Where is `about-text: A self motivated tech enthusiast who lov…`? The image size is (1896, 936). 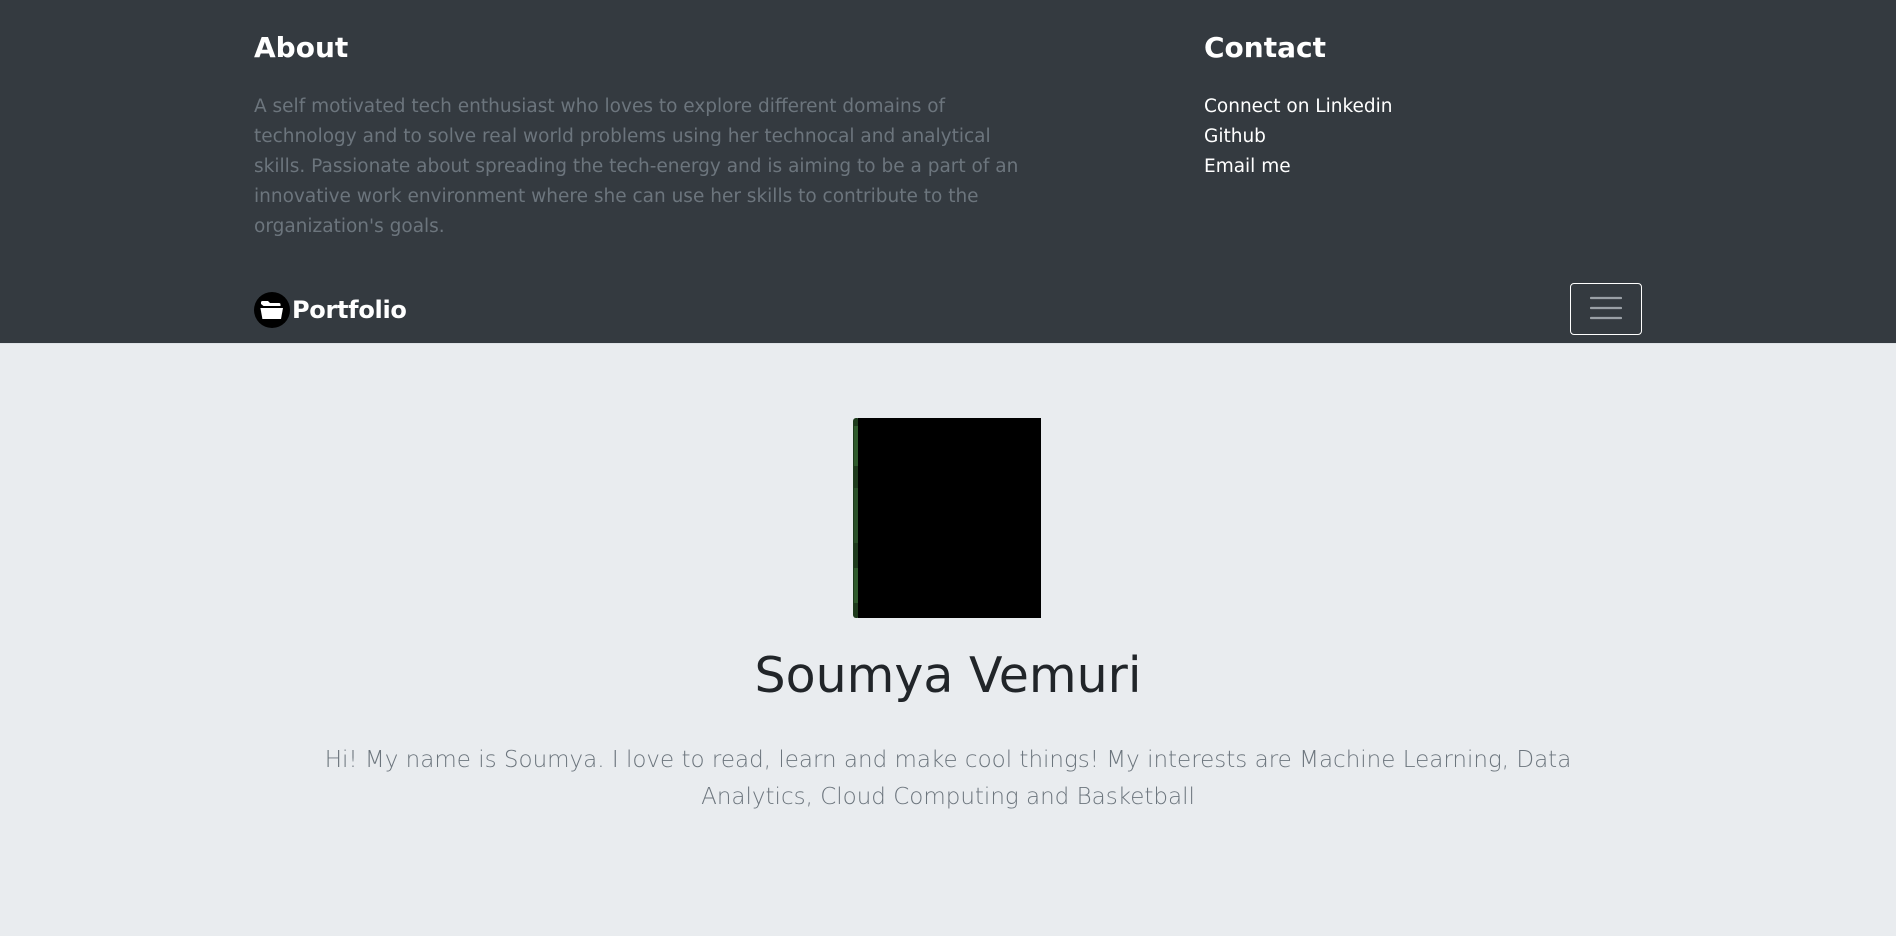
about-text: A self motivated tech enthusiast who lov… is located at coordinates (636, 166).